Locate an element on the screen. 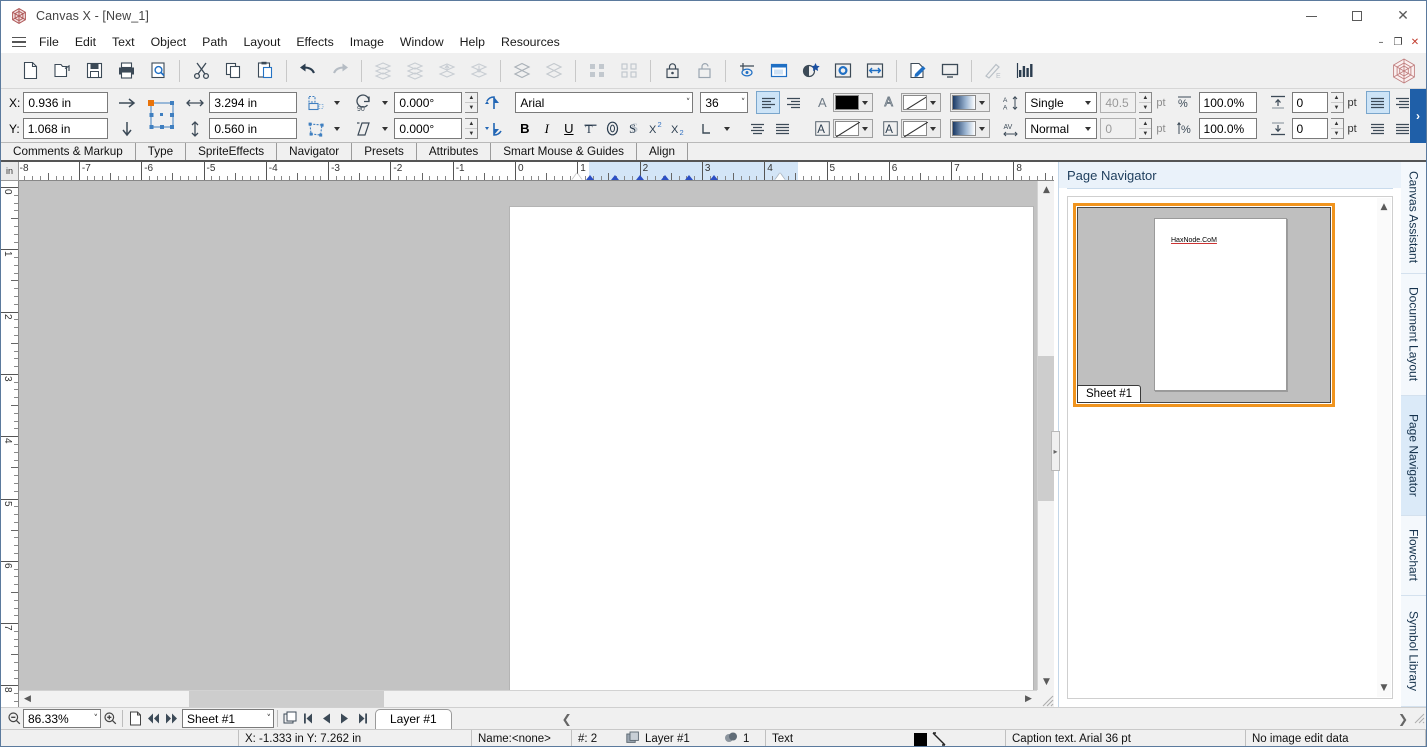 This screenshot has width=1427, height=747. chevron-left-icon: ❮ is located at coordinates (567, 719).